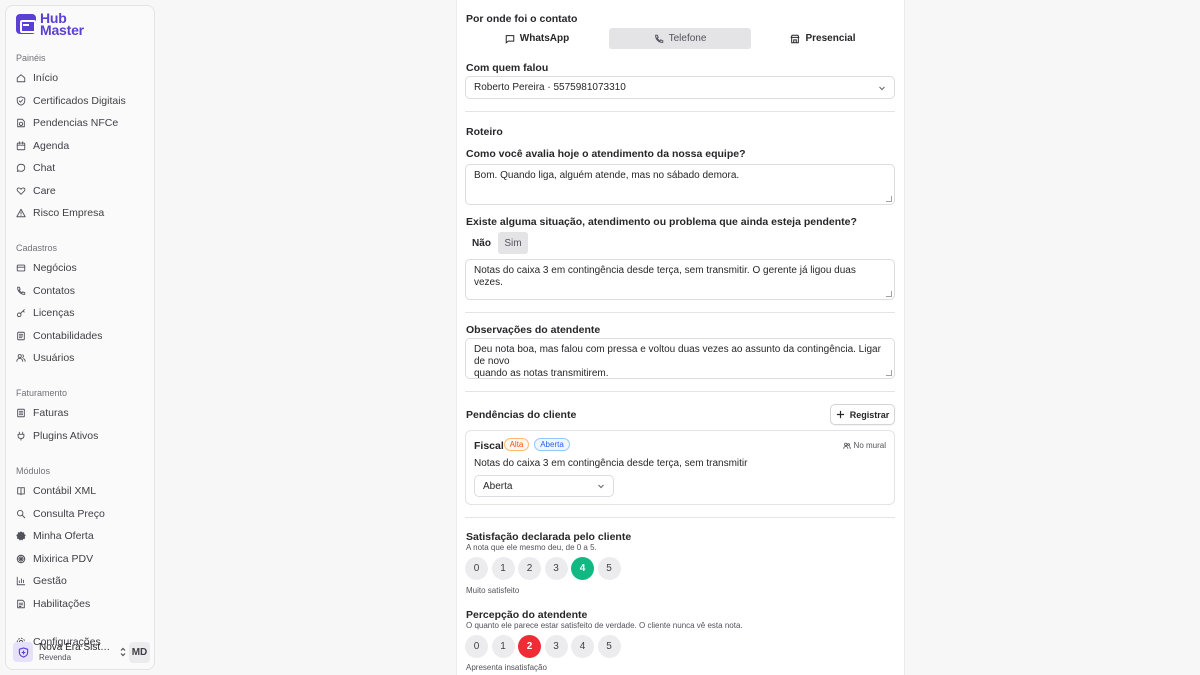 Image resolution: width=1200 pixels, height=675 pixels. I want to click on warning-icon, so click(21, 213).